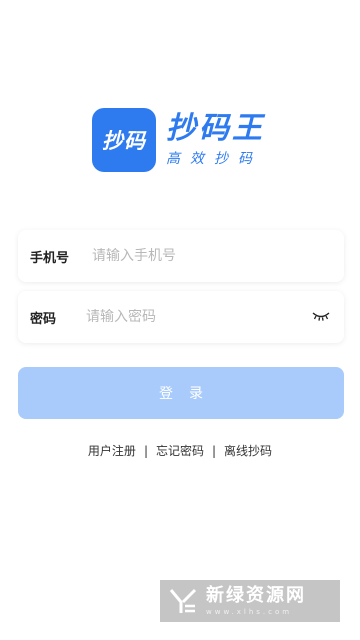  I want to click on footer-links: 用户注册 | 忘记密码 | 离线抄码, so click(180, 450).